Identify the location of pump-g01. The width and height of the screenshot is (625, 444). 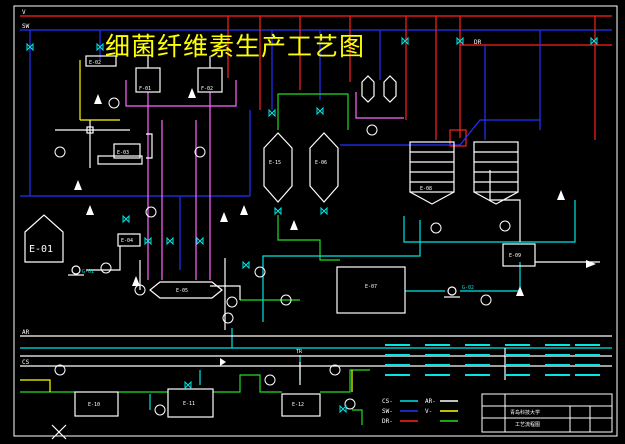
(76, 270).